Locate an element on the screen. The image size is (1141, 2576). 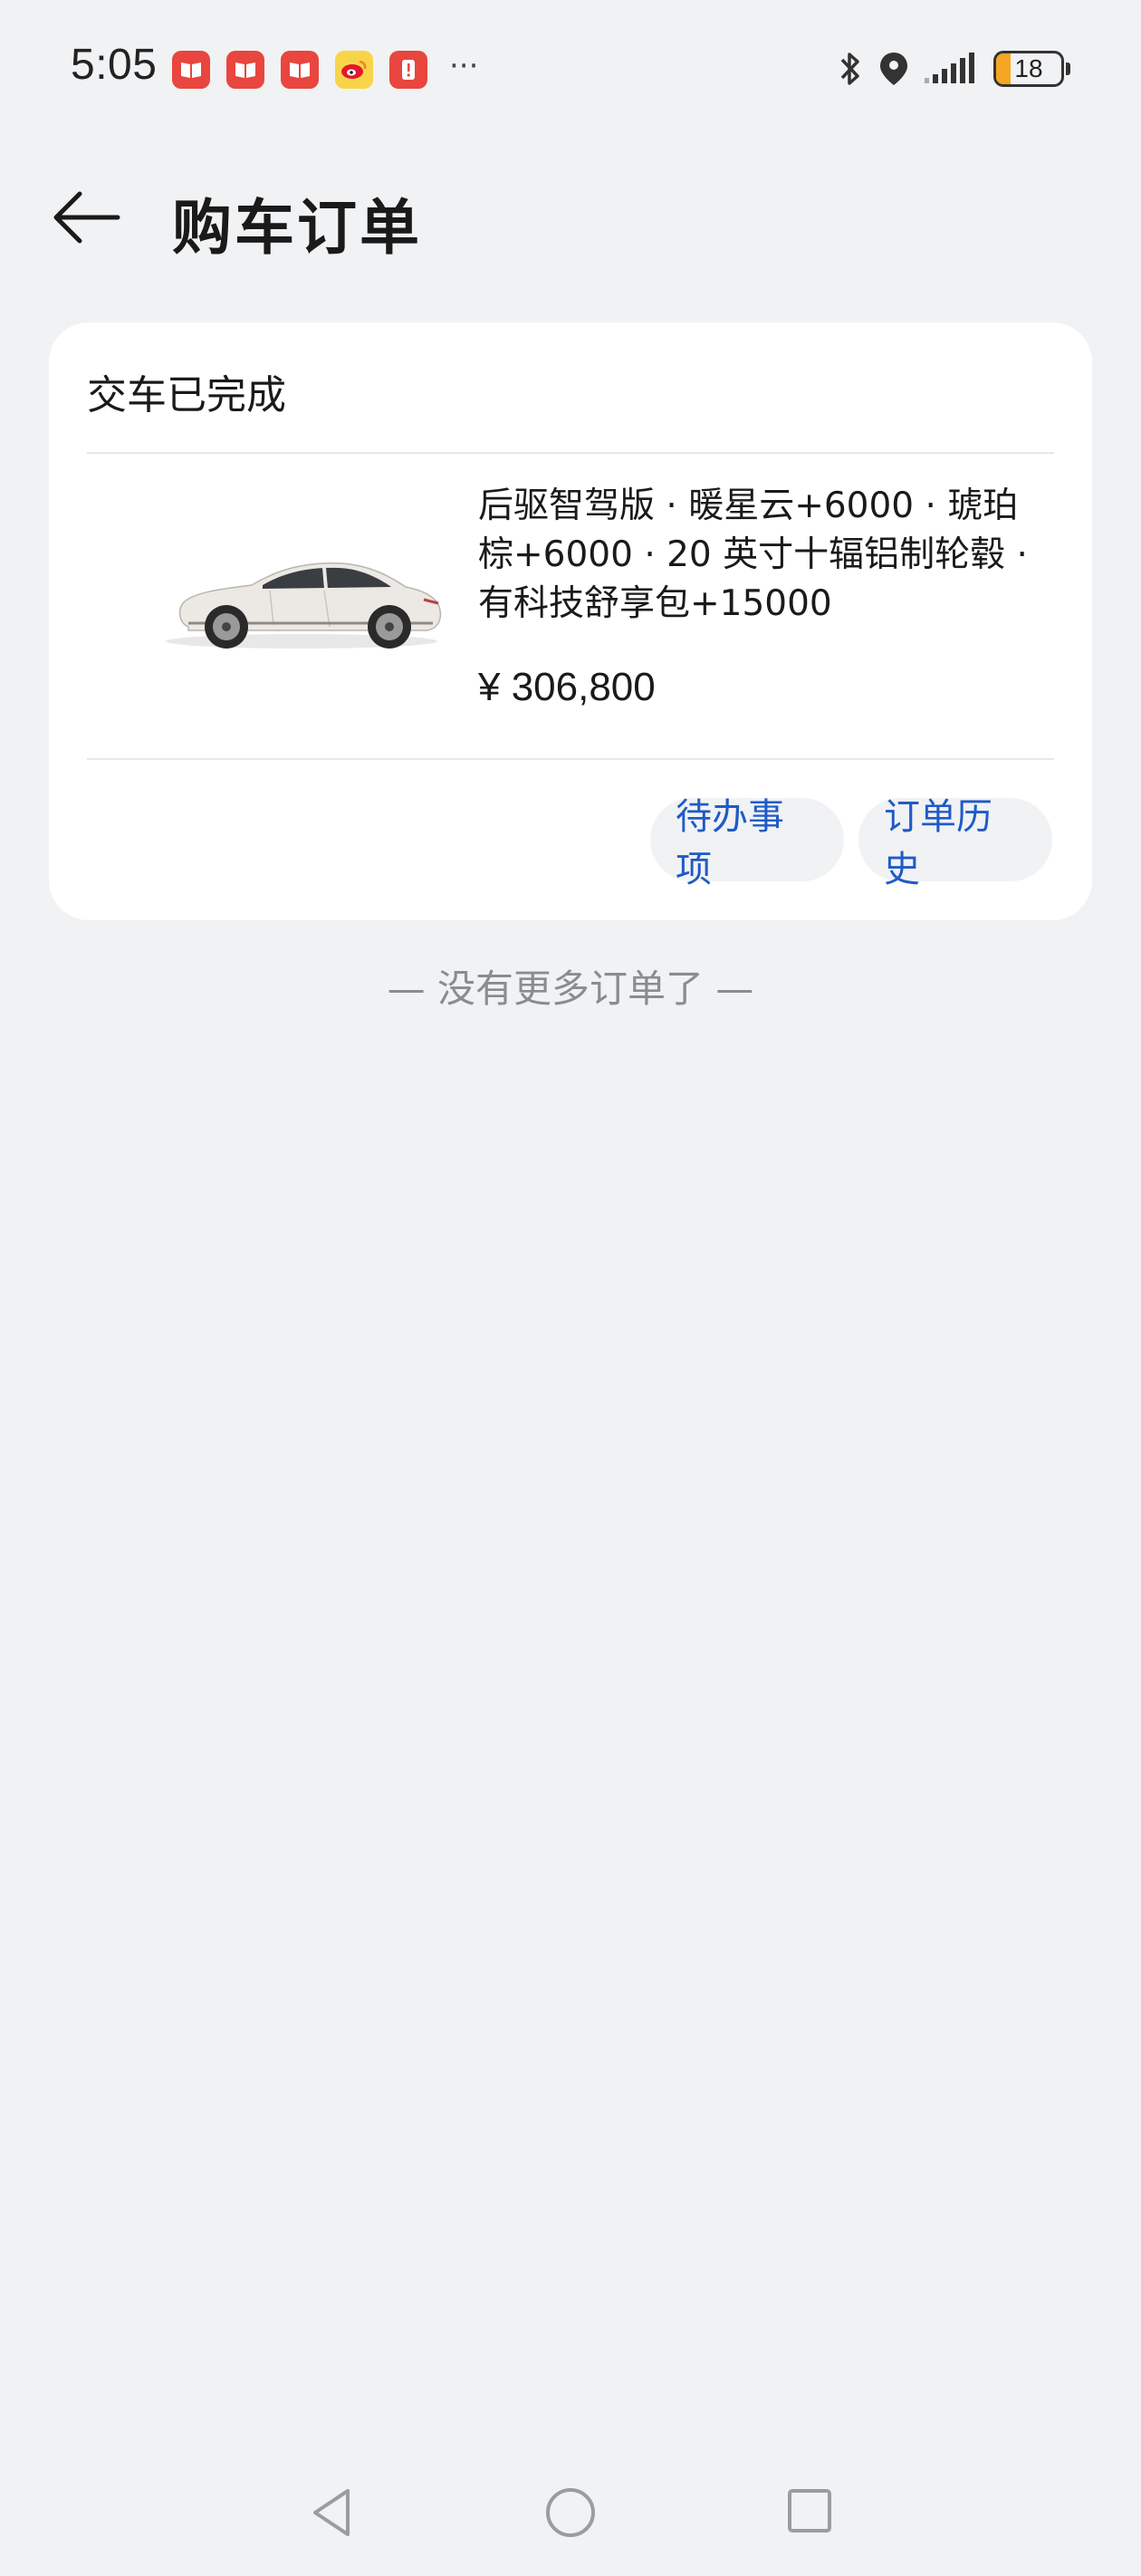
alert-app-icon is located at coordinates (408, 70).